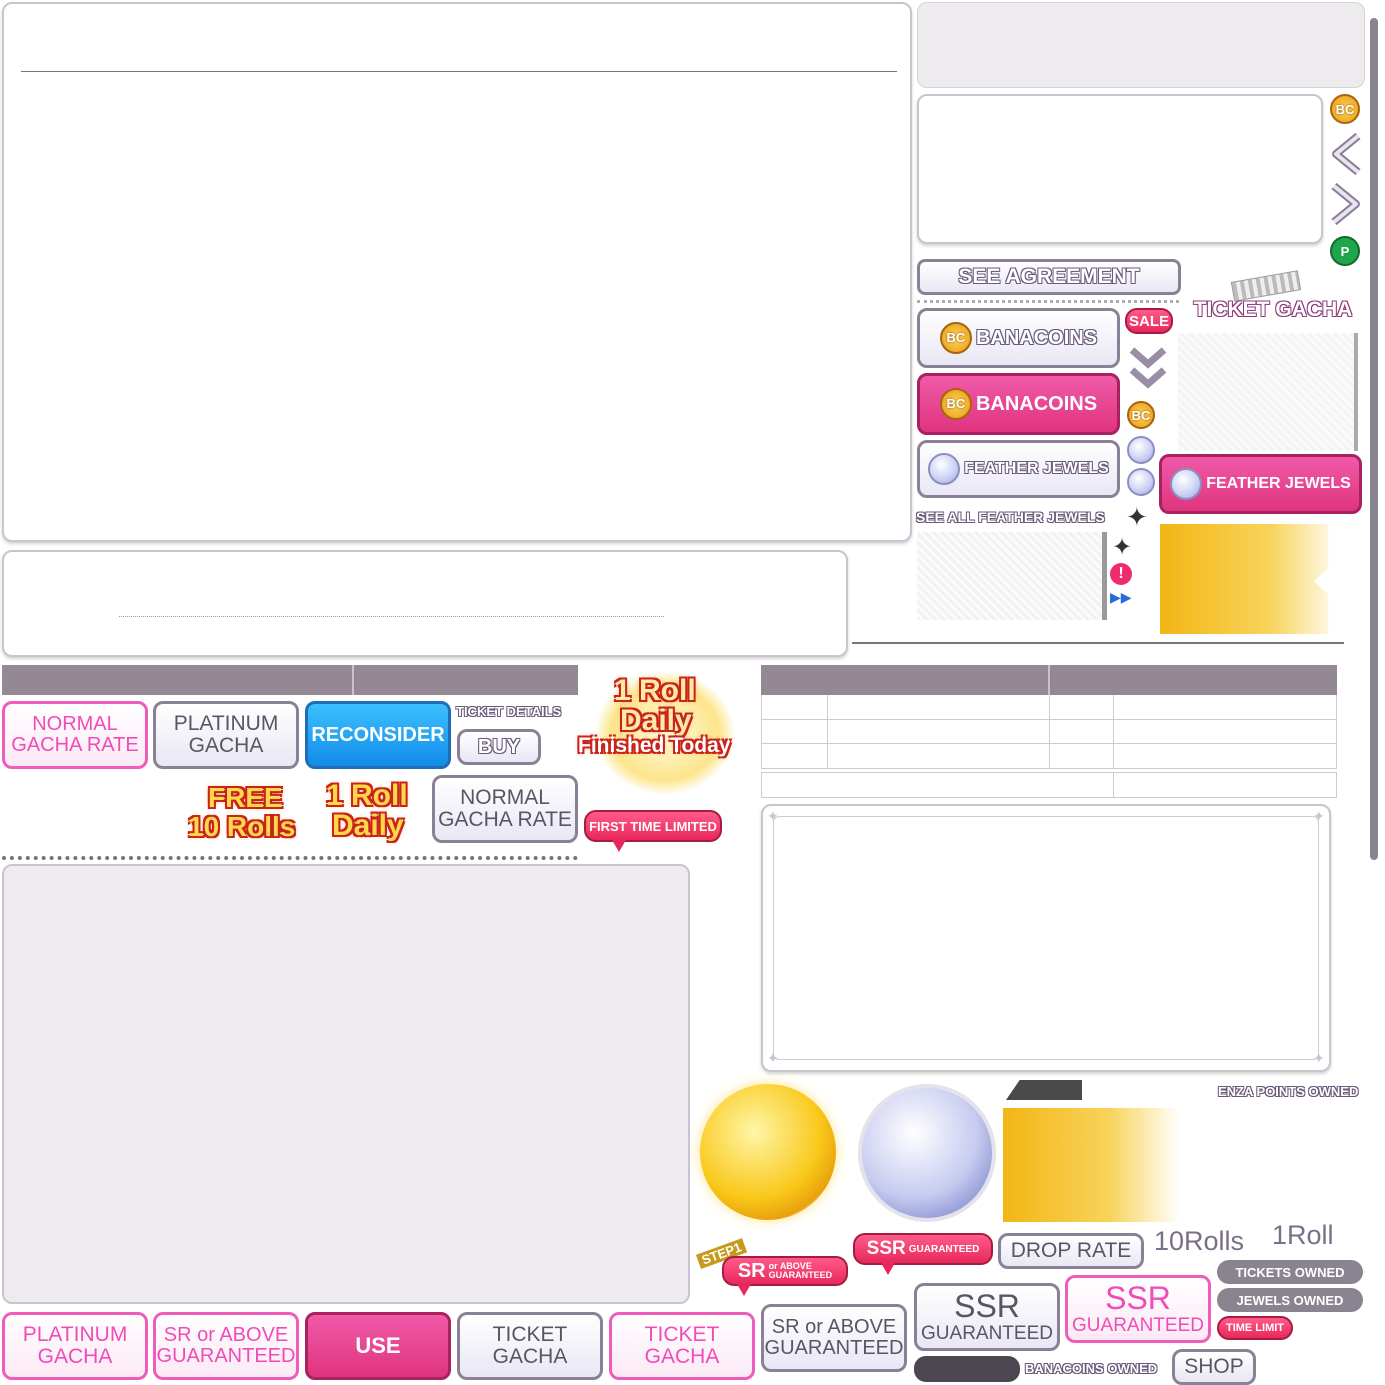  What do you see at coordinates (927, 1153) in the screenshot?
I see `silver-orb-icon` at bounding box center [927, 1153].